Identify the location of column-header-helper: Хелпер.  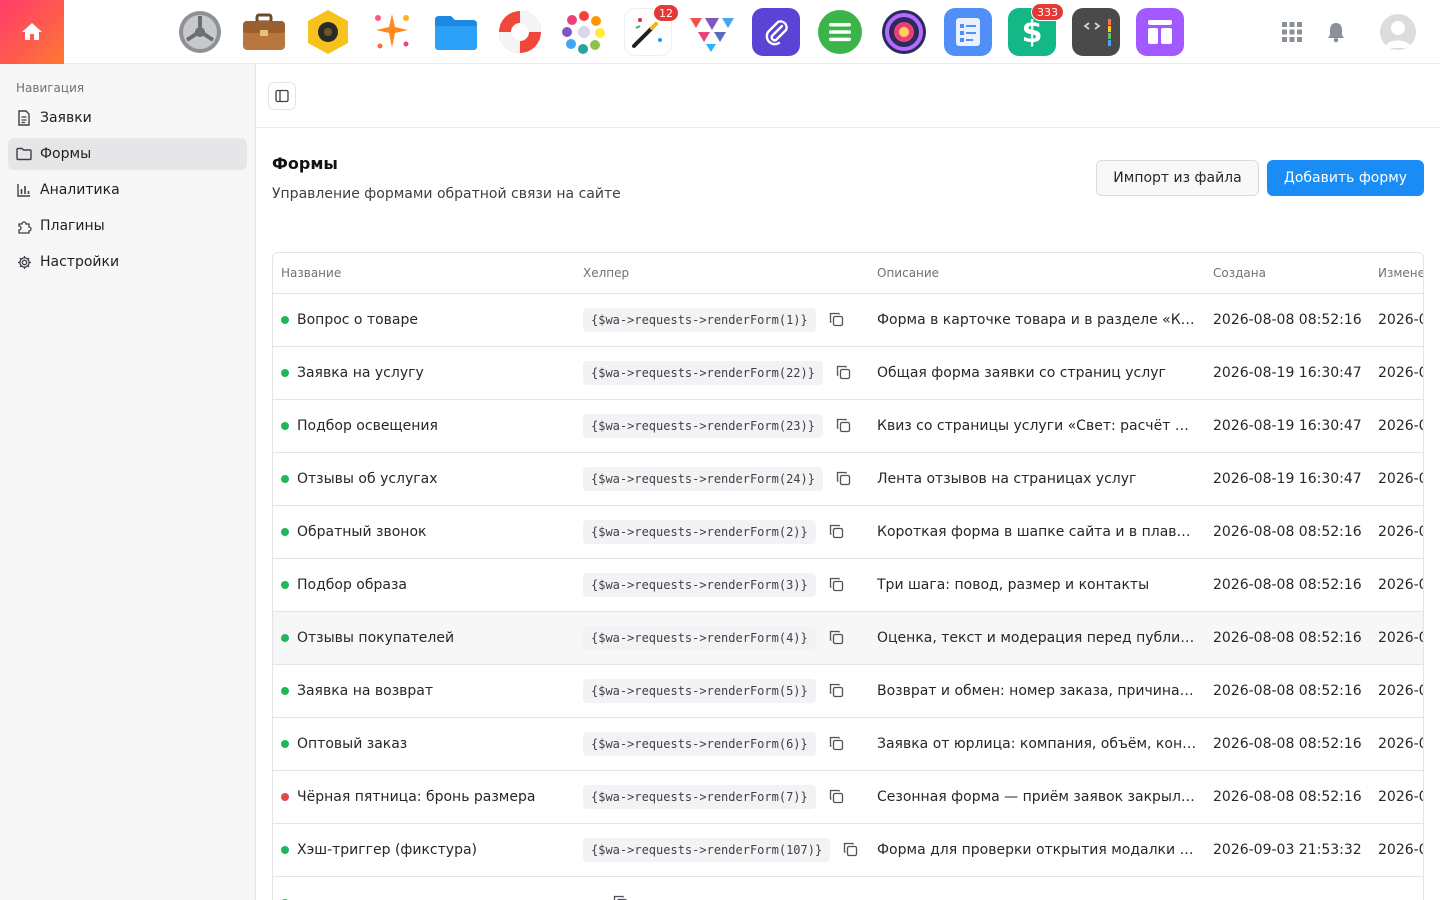
(722, 273).